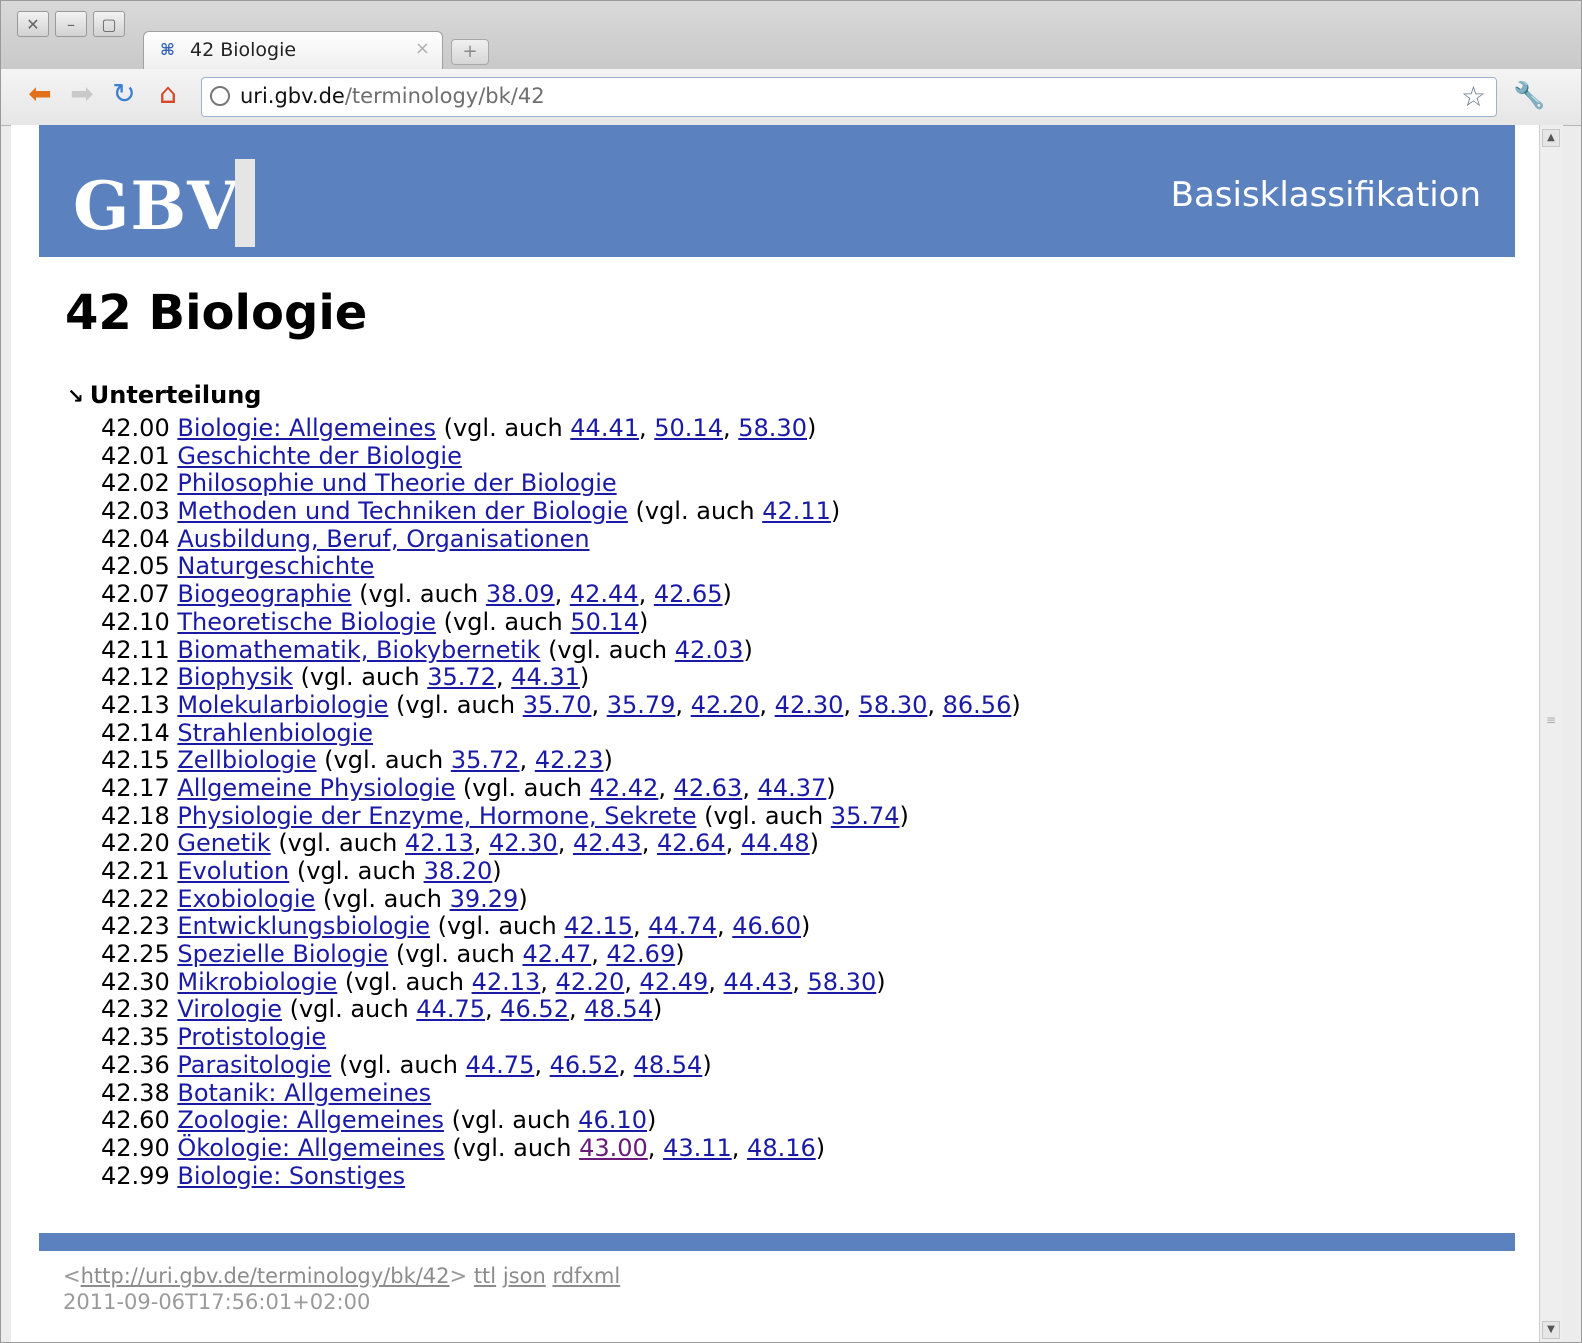  I want to click on class-name-link: Molekularbiologie, so click(282, 705).